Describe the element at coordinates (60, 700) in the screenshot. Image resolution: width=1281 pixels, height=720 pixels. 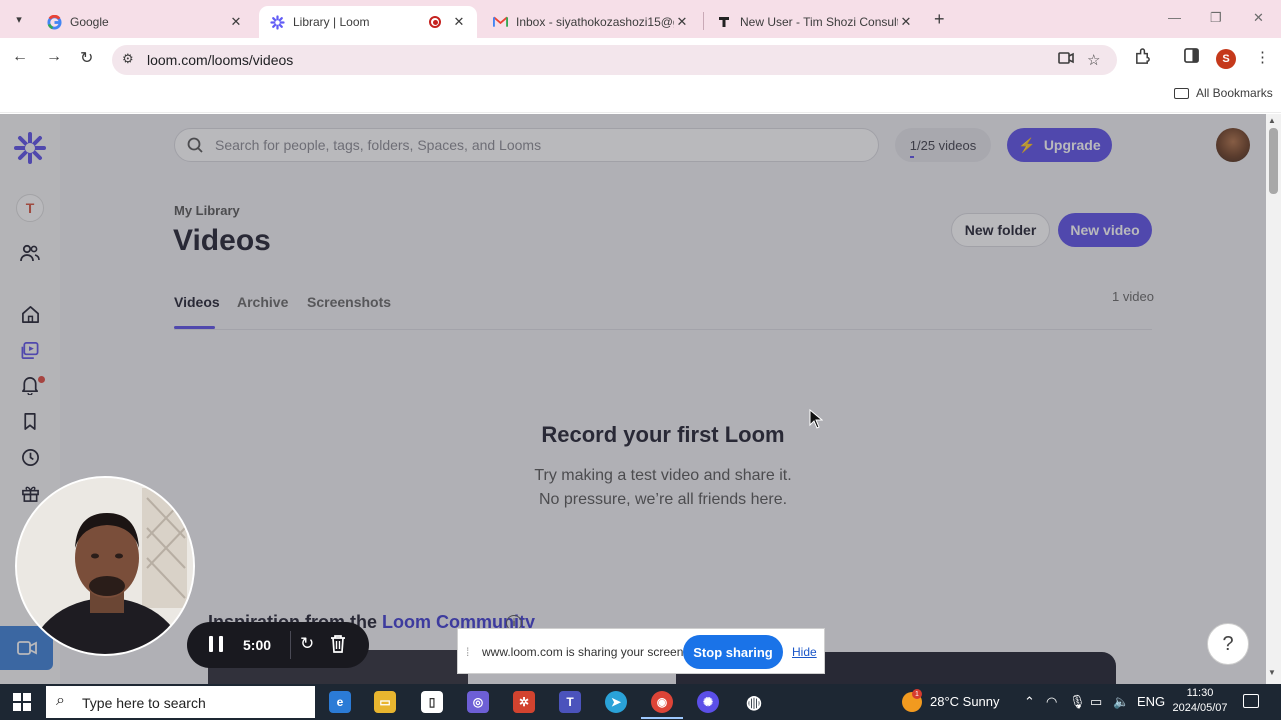
I see `search-icon: ⌕` at that location.